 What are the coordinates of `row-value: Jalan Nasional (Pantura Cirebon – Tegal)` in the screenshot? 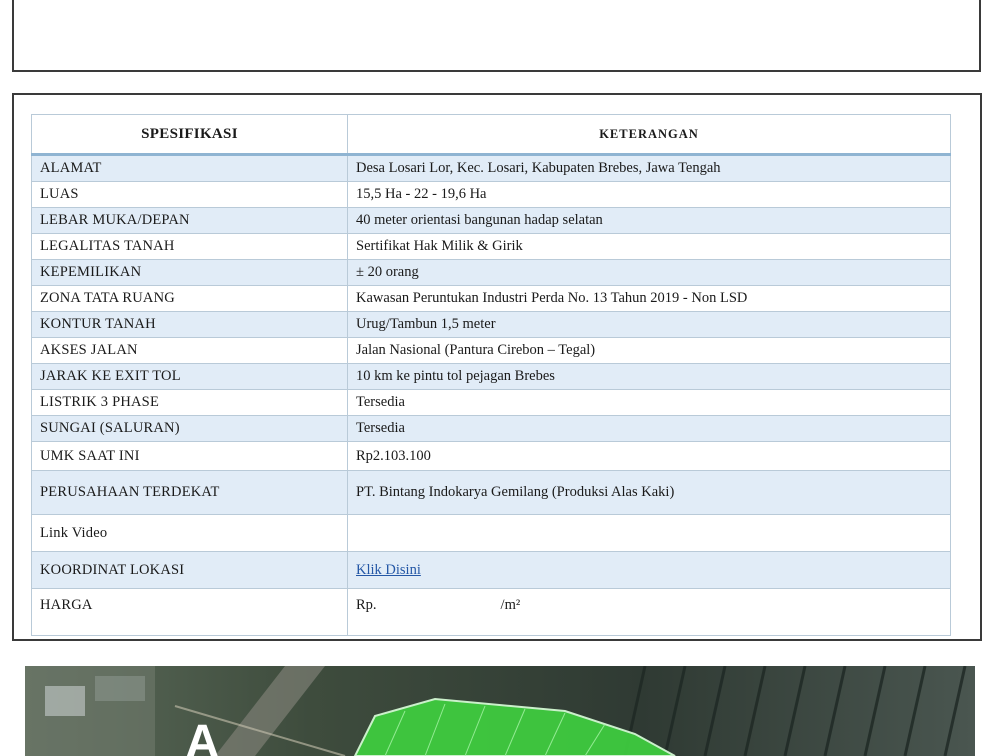 It's located at (649, 350).